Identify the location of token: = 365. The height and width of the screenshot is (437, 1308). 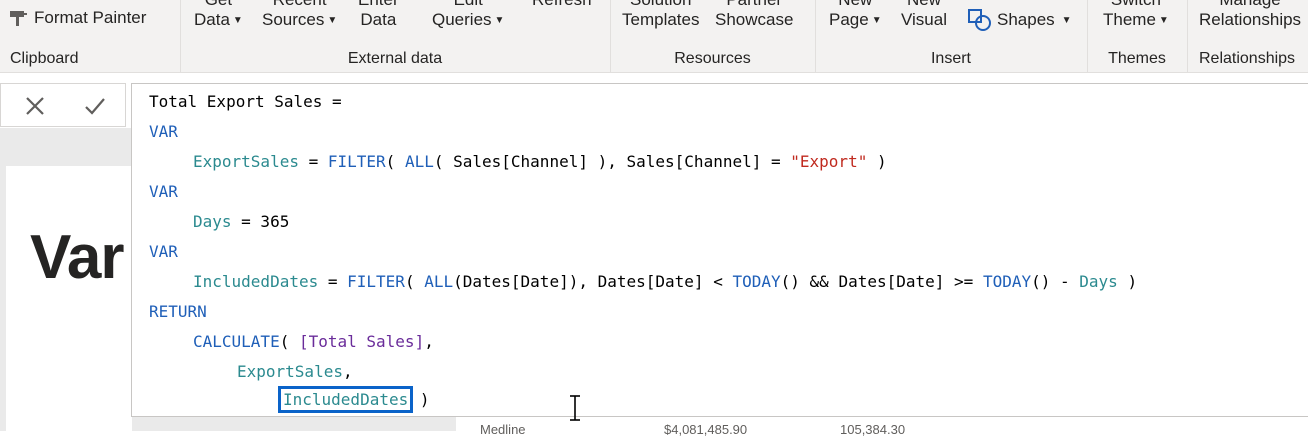
(260, 221).